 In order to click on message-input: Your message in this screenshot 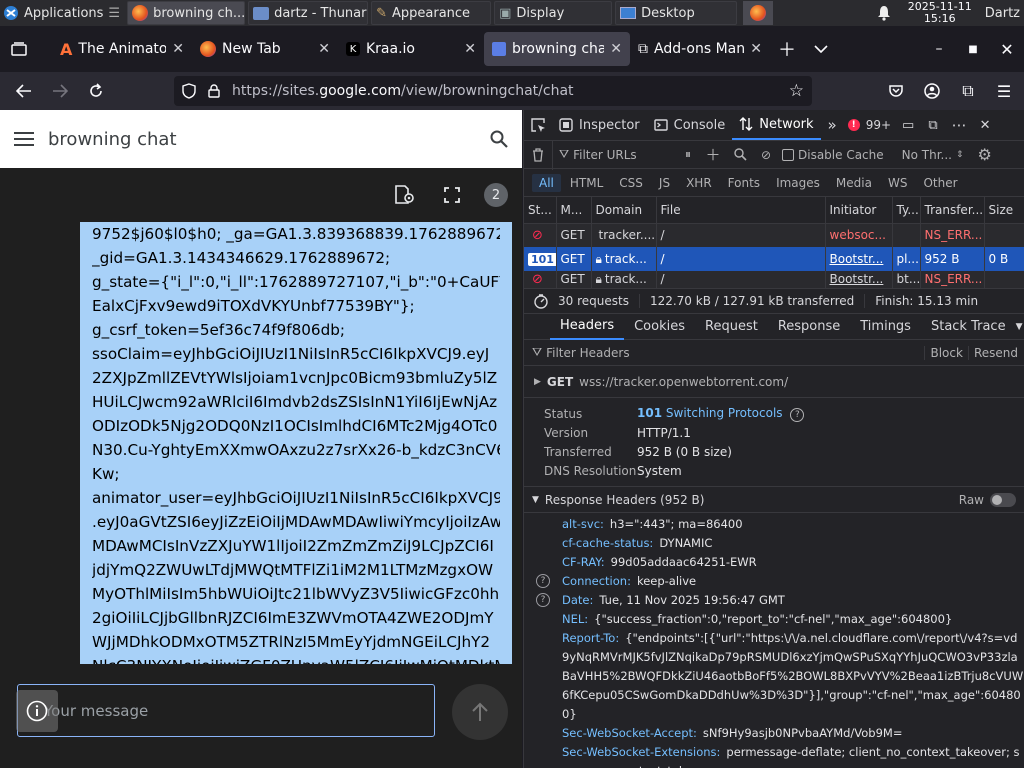, I will do `click(226, 710)`.